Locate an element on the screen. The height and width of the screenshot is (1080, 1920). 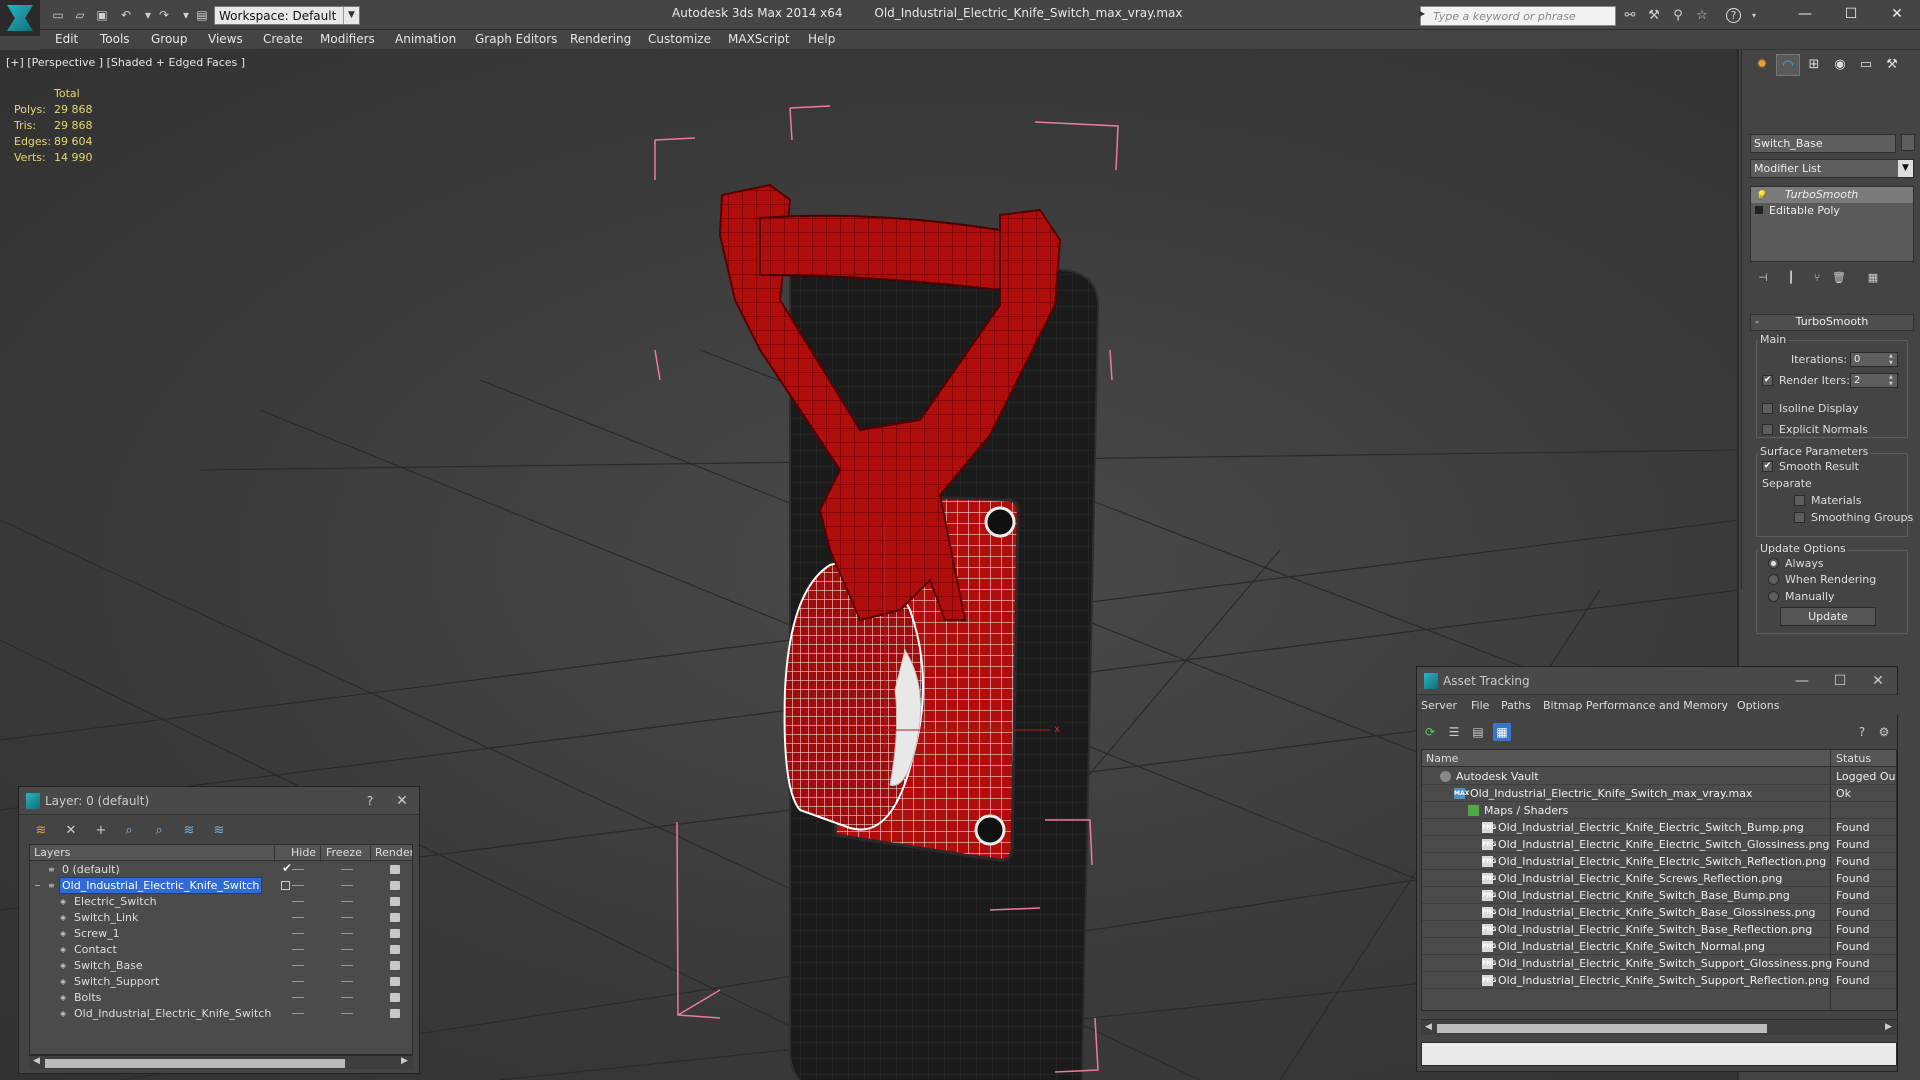
column-render: Render is located at coordinates (393, 852).